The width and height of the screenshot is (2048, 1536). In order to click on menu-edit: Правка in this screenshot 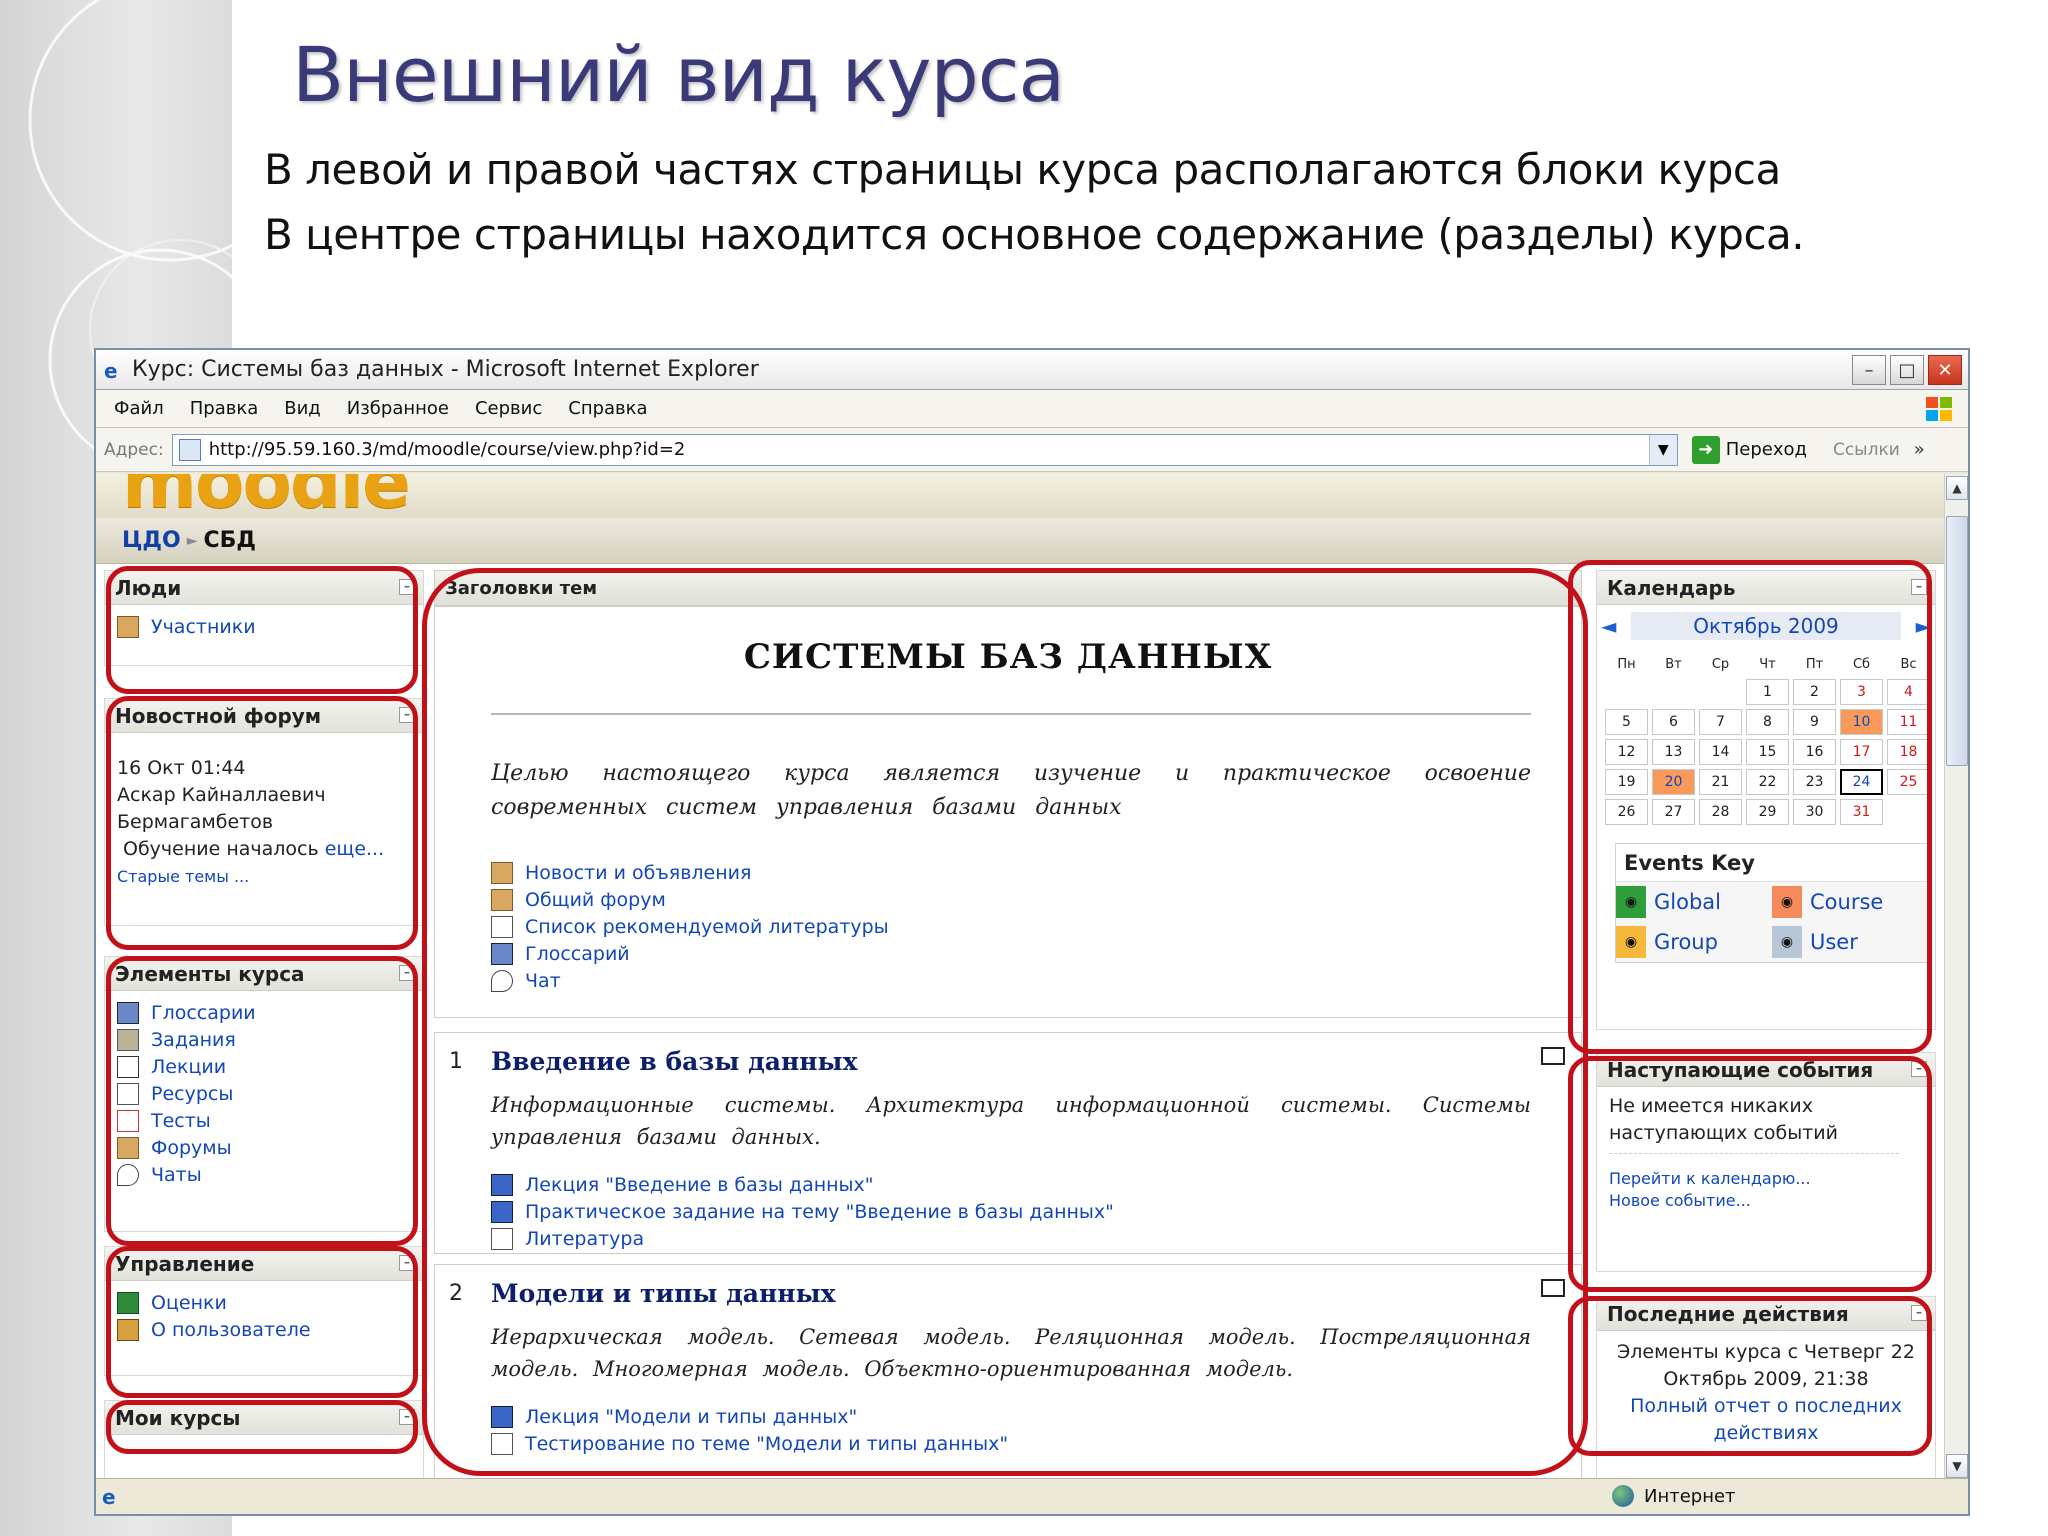, I will do `click(224, 408)`.